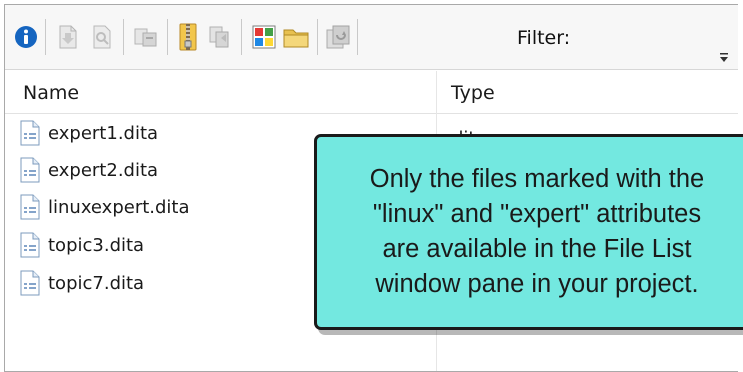 The height and width of the screenshot is (372, 743). Describe the element at coordinates (103, 170) in the screenshot. I see `file-name: expert2.dita` at that location.